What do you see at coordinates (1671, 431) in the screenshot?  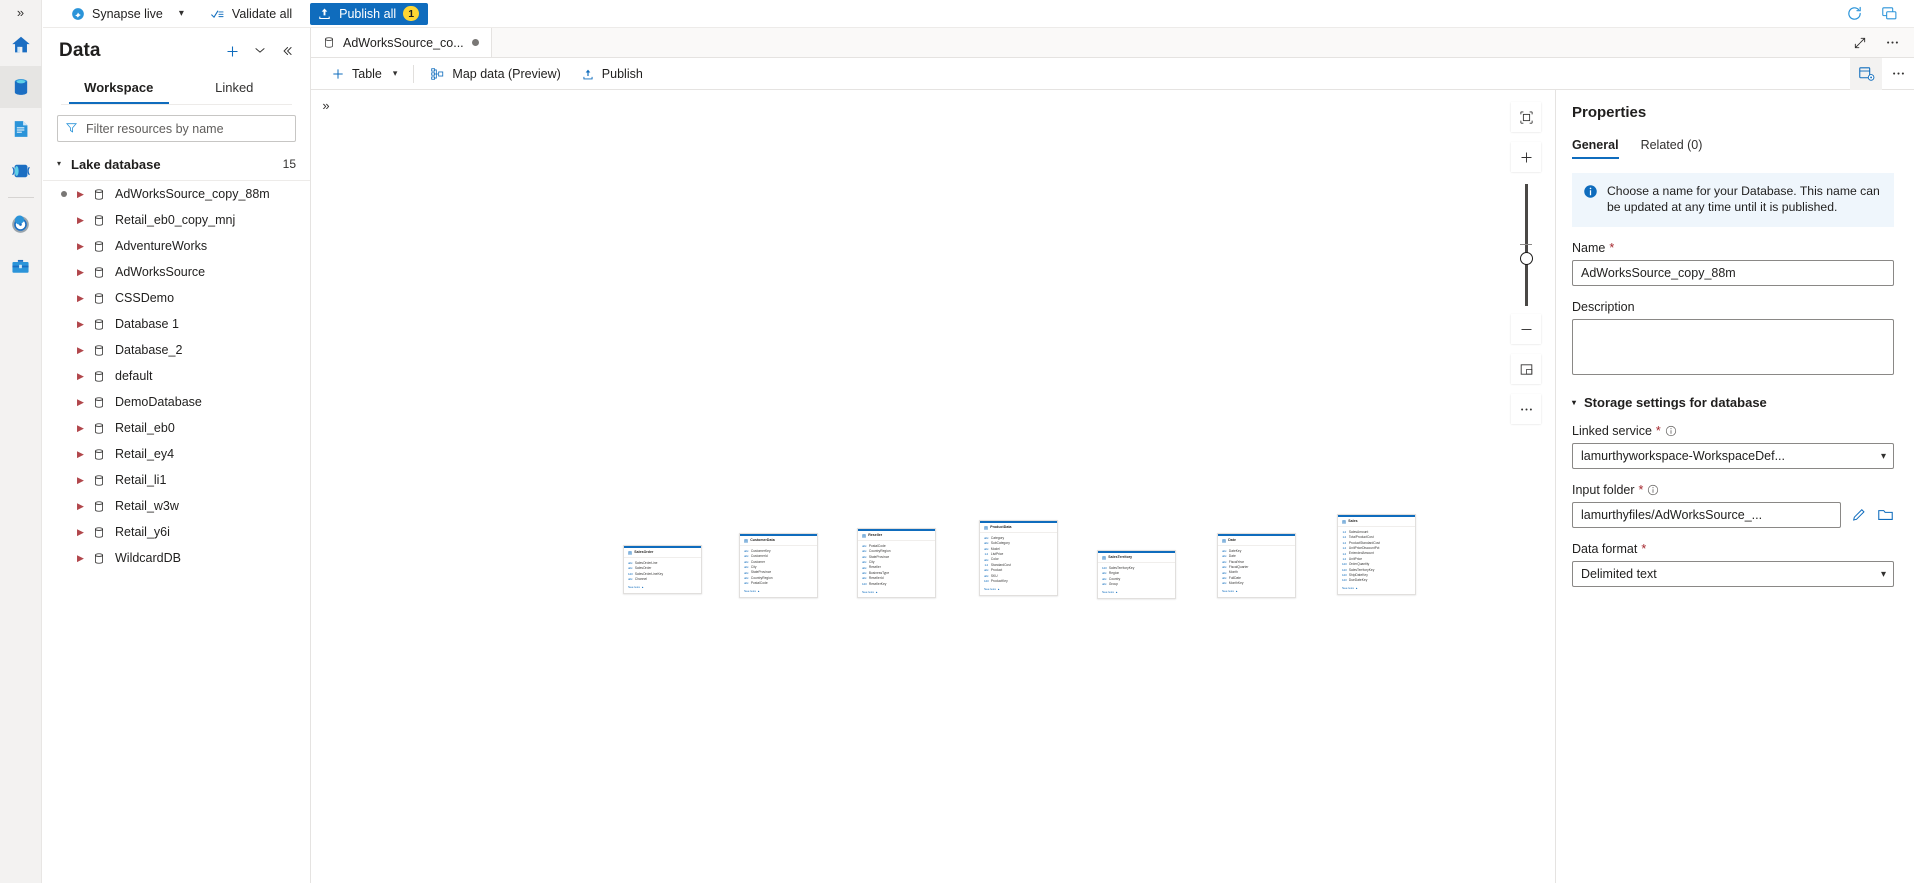 I see `info-circle-icon` at bounding box center [1671, 431].